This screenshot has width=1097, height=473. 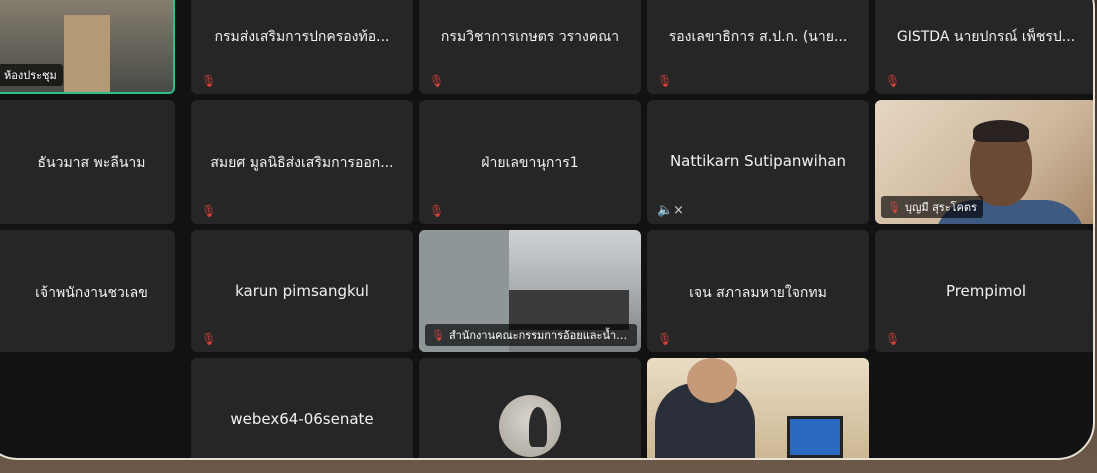 I want to click on participant-tile: GISTDA นายปกรณ์ เพ็ชรป... 🎙︎, so click(x=984, y=47).